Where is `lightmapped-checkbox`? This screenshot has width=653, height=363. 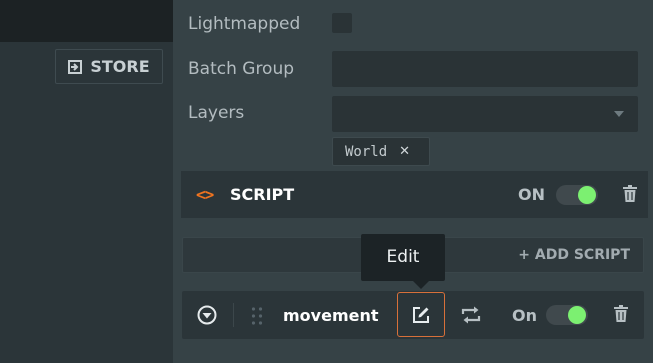
lightmapped-checkbox is located at coordinates (342, 23).